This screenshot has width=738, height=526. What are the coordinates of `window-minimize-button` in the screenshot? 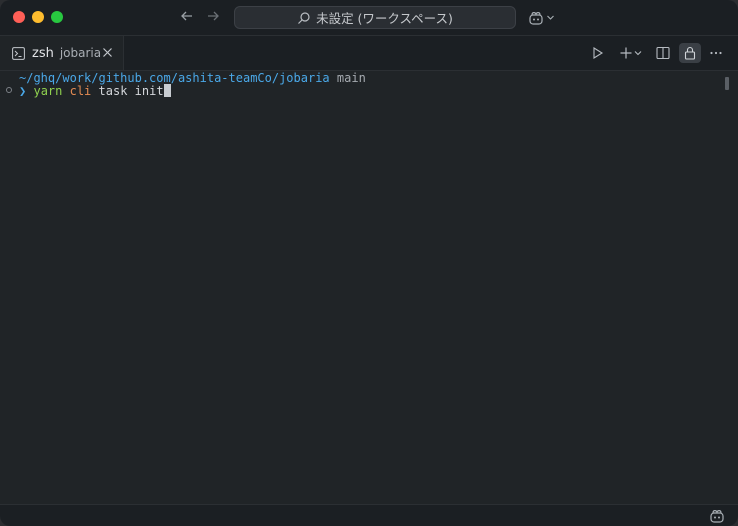 It's located at (38, 17).